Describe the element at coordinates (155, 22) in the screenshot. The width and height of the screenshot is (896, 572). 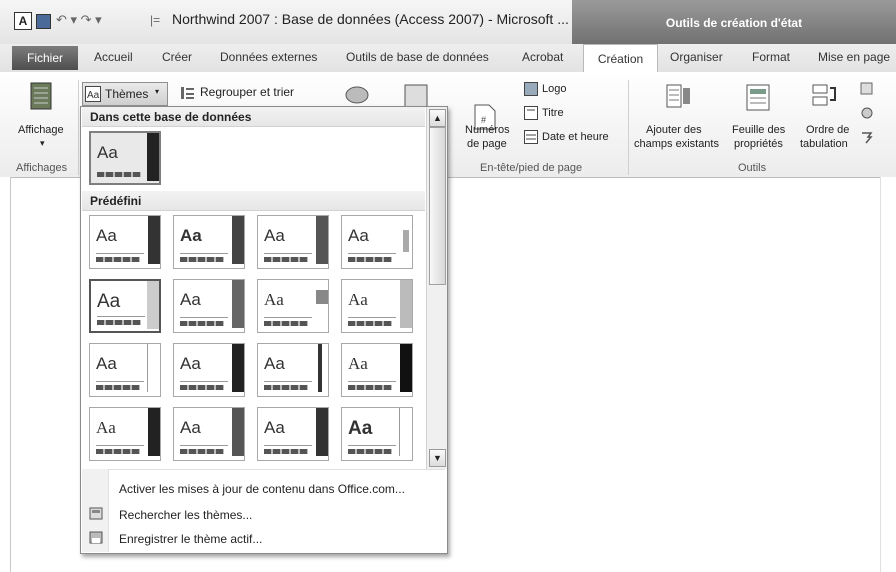
I see `qat-customize-icon: |=` at that location.